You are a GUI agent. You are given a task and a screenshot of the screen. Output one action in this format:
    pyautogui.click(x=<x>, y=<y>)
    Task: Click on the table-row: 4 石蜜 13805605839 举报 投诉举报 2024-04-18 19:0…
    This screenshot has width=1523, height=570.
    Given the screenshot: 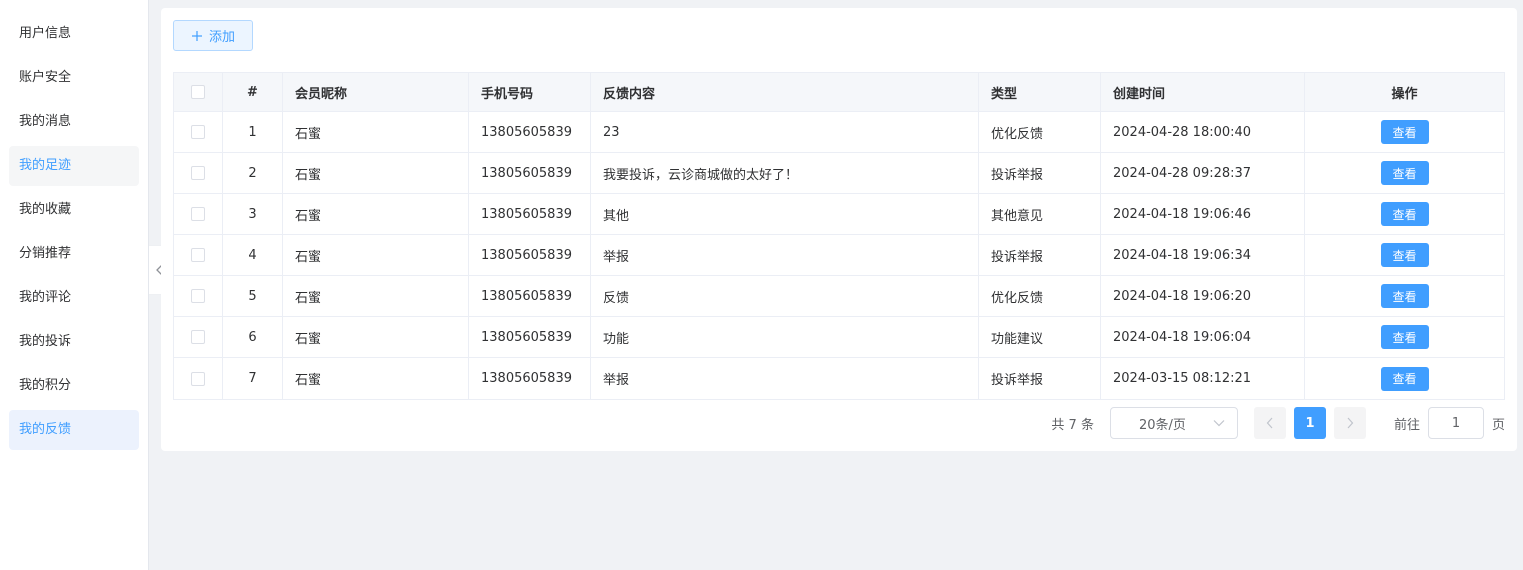 What is the action you would take?
    pyautogui.click(x=839, y=255)
    